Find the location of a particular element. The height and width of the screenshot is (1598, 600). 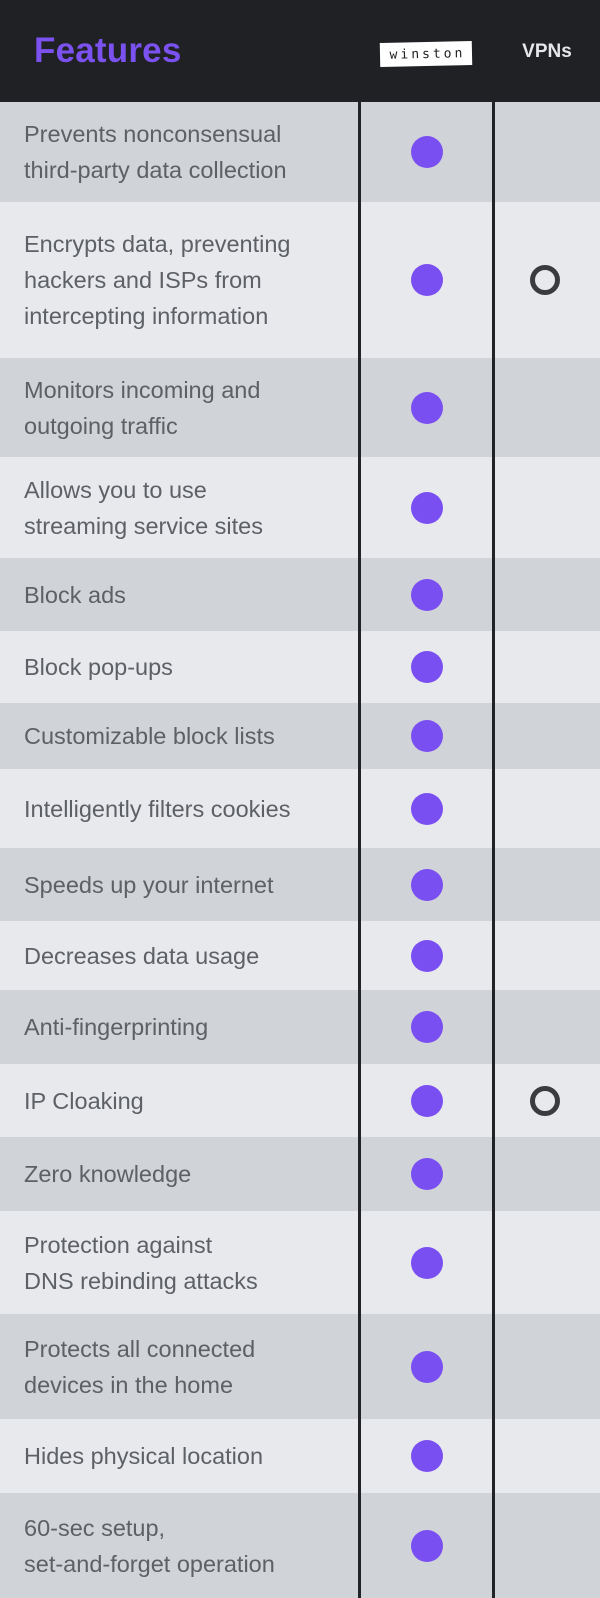

table-row: Anti-fingerprinting is located at coordinates (300, 1027).